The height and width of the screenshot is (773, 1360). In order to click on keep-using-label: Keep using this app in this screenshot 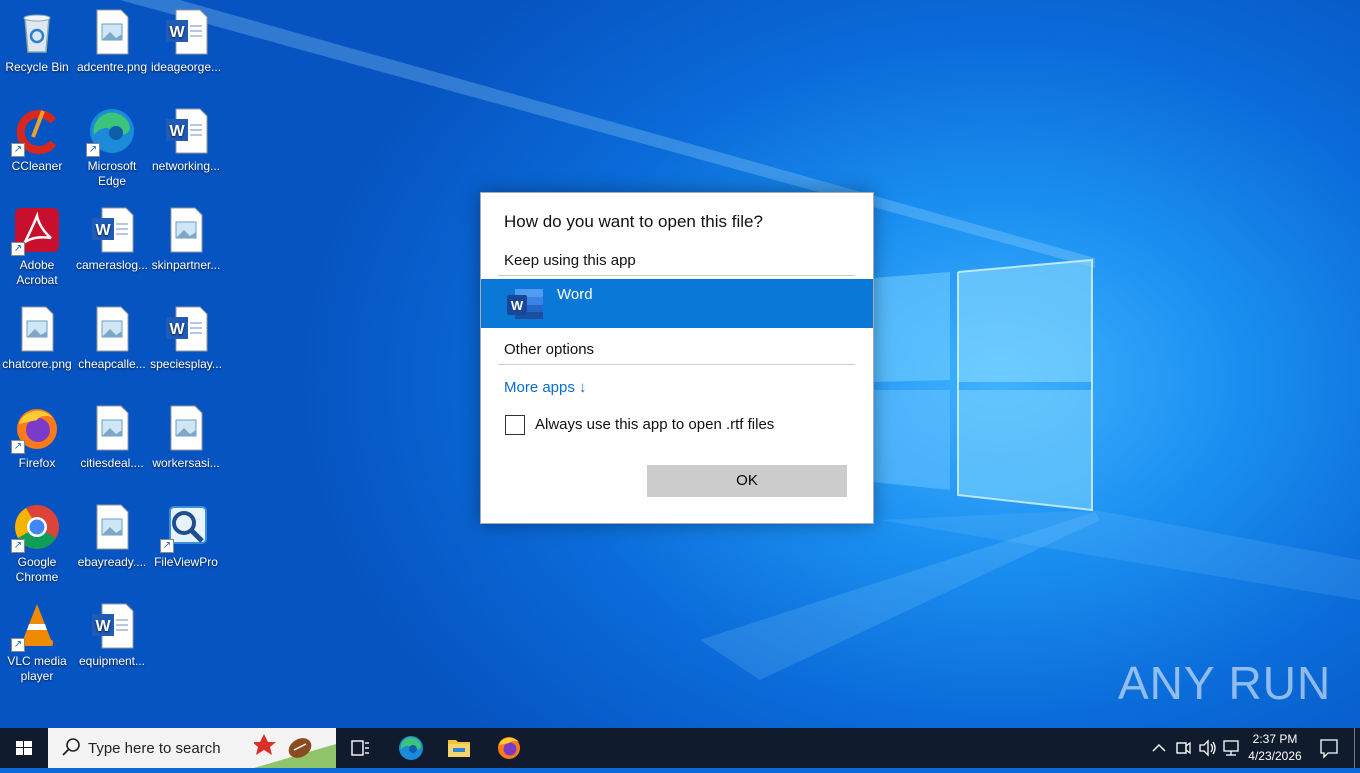, I will do `click(570, 260)`.